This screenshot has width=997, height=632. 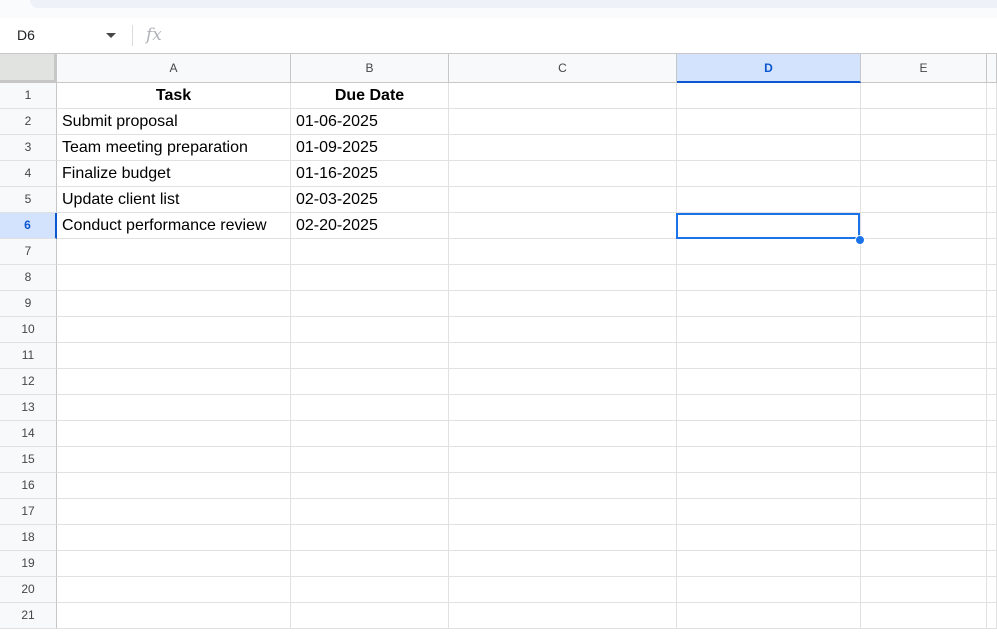 What do you see at coordinates (924, 538) in the screenshot?
I see `cell-e18` at bounding box center [924, 538].